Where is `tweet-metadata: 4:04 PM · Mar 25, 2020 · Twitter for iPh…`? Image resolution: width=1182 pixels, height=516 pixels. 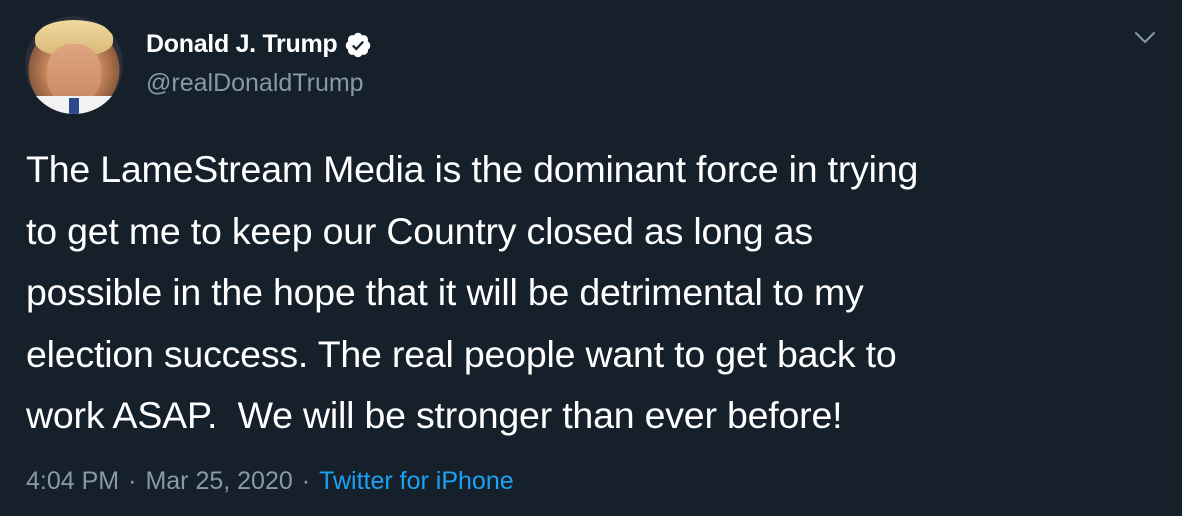
tweet-metadata: 4:04 PM · Mar 25, 2020 · Twitter for iPh… is located at coordinates (270, 481).